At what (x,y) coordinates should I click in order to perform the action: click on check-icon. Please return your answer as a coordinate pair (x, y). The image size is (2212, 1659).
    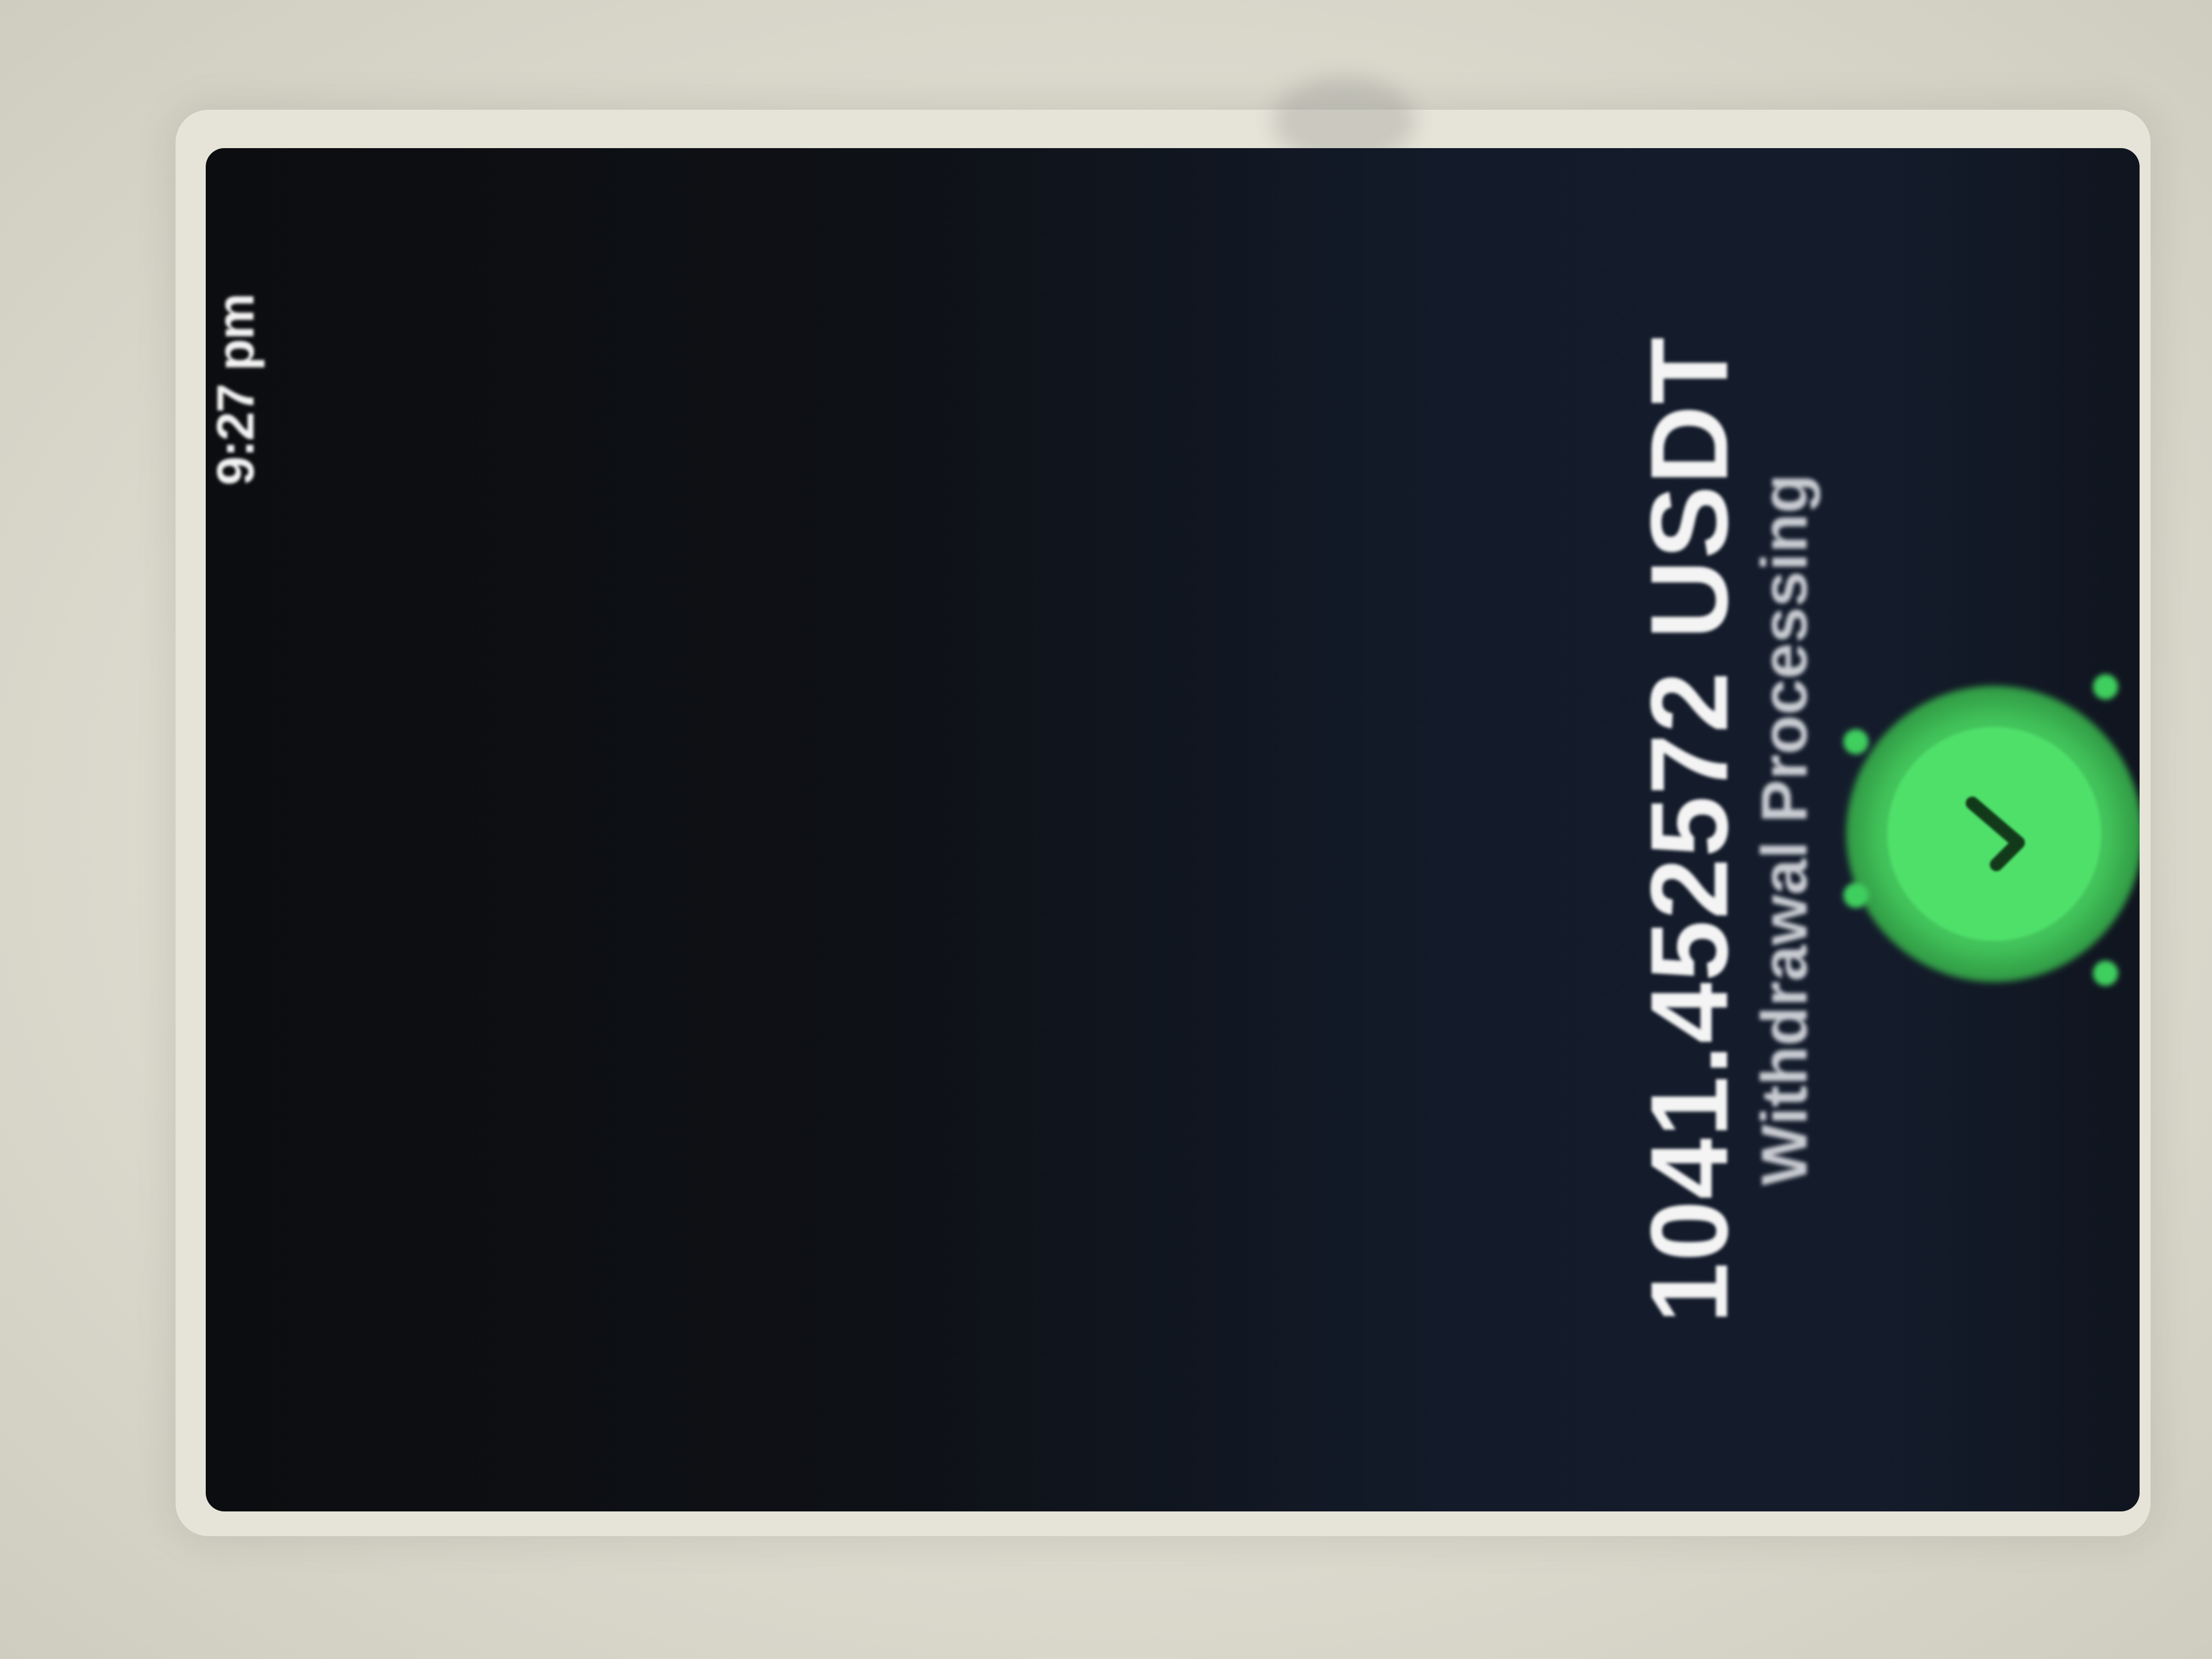
    Looking at the image, I should click on (1995, 834).